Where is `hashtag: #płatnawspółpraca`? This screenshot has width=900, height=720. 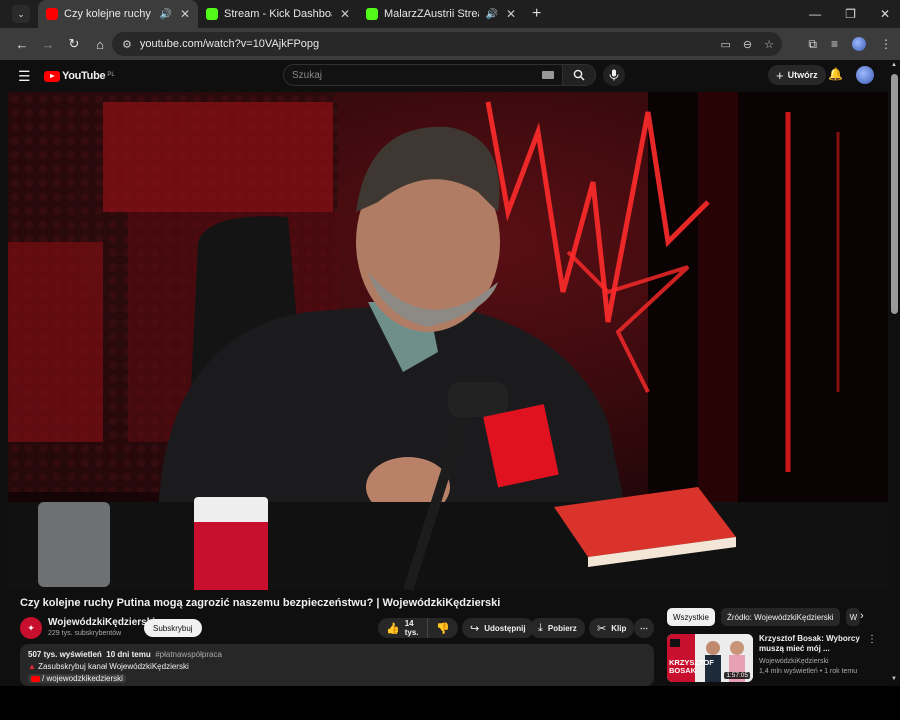 hashtag: #płatnawspółpraca is located at coordinates (188, 654).